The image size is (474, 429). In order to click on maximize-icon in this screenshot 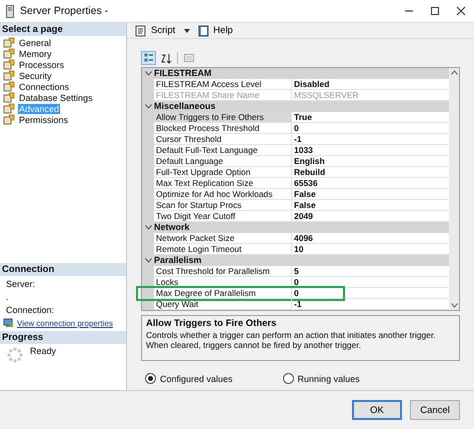, I will do `click(435, 11)`.